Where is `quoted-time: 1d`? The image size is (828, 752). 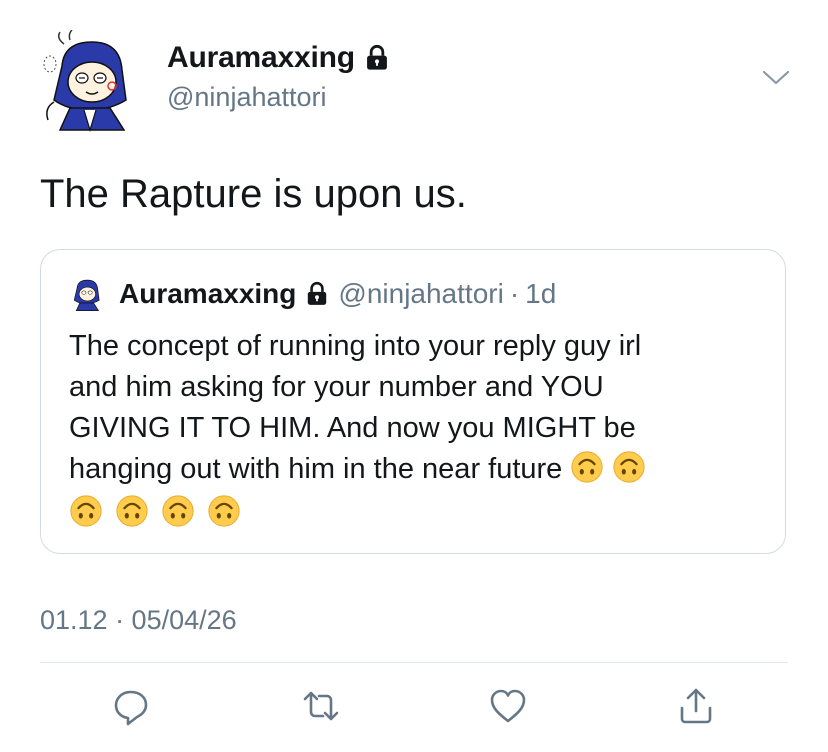
quoted-time: 1d is located at coordinates (541, 293).